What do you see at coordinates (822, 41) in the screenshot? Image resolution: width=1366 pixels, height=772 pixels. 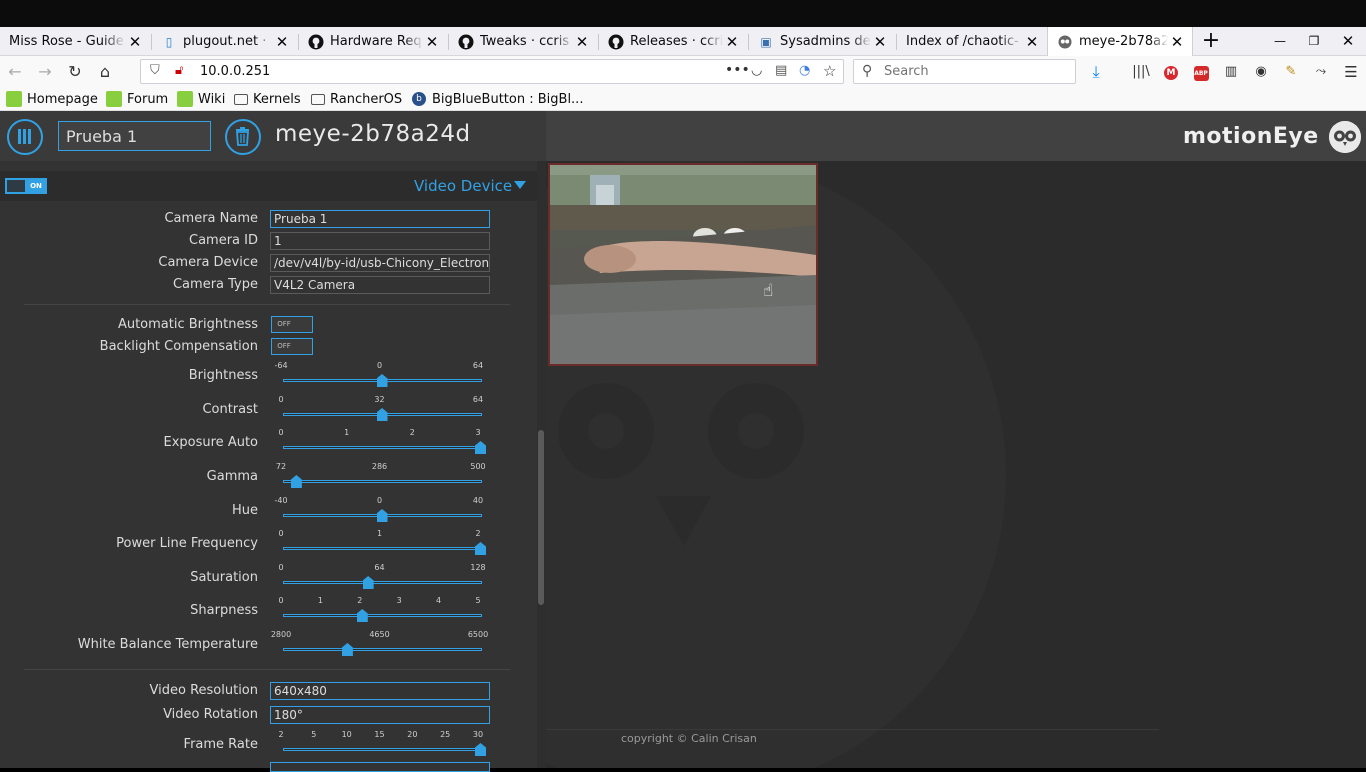 I see `tab-sysadmins: ▣ Sysadmins de ✕` at bounding box center [822, 41].